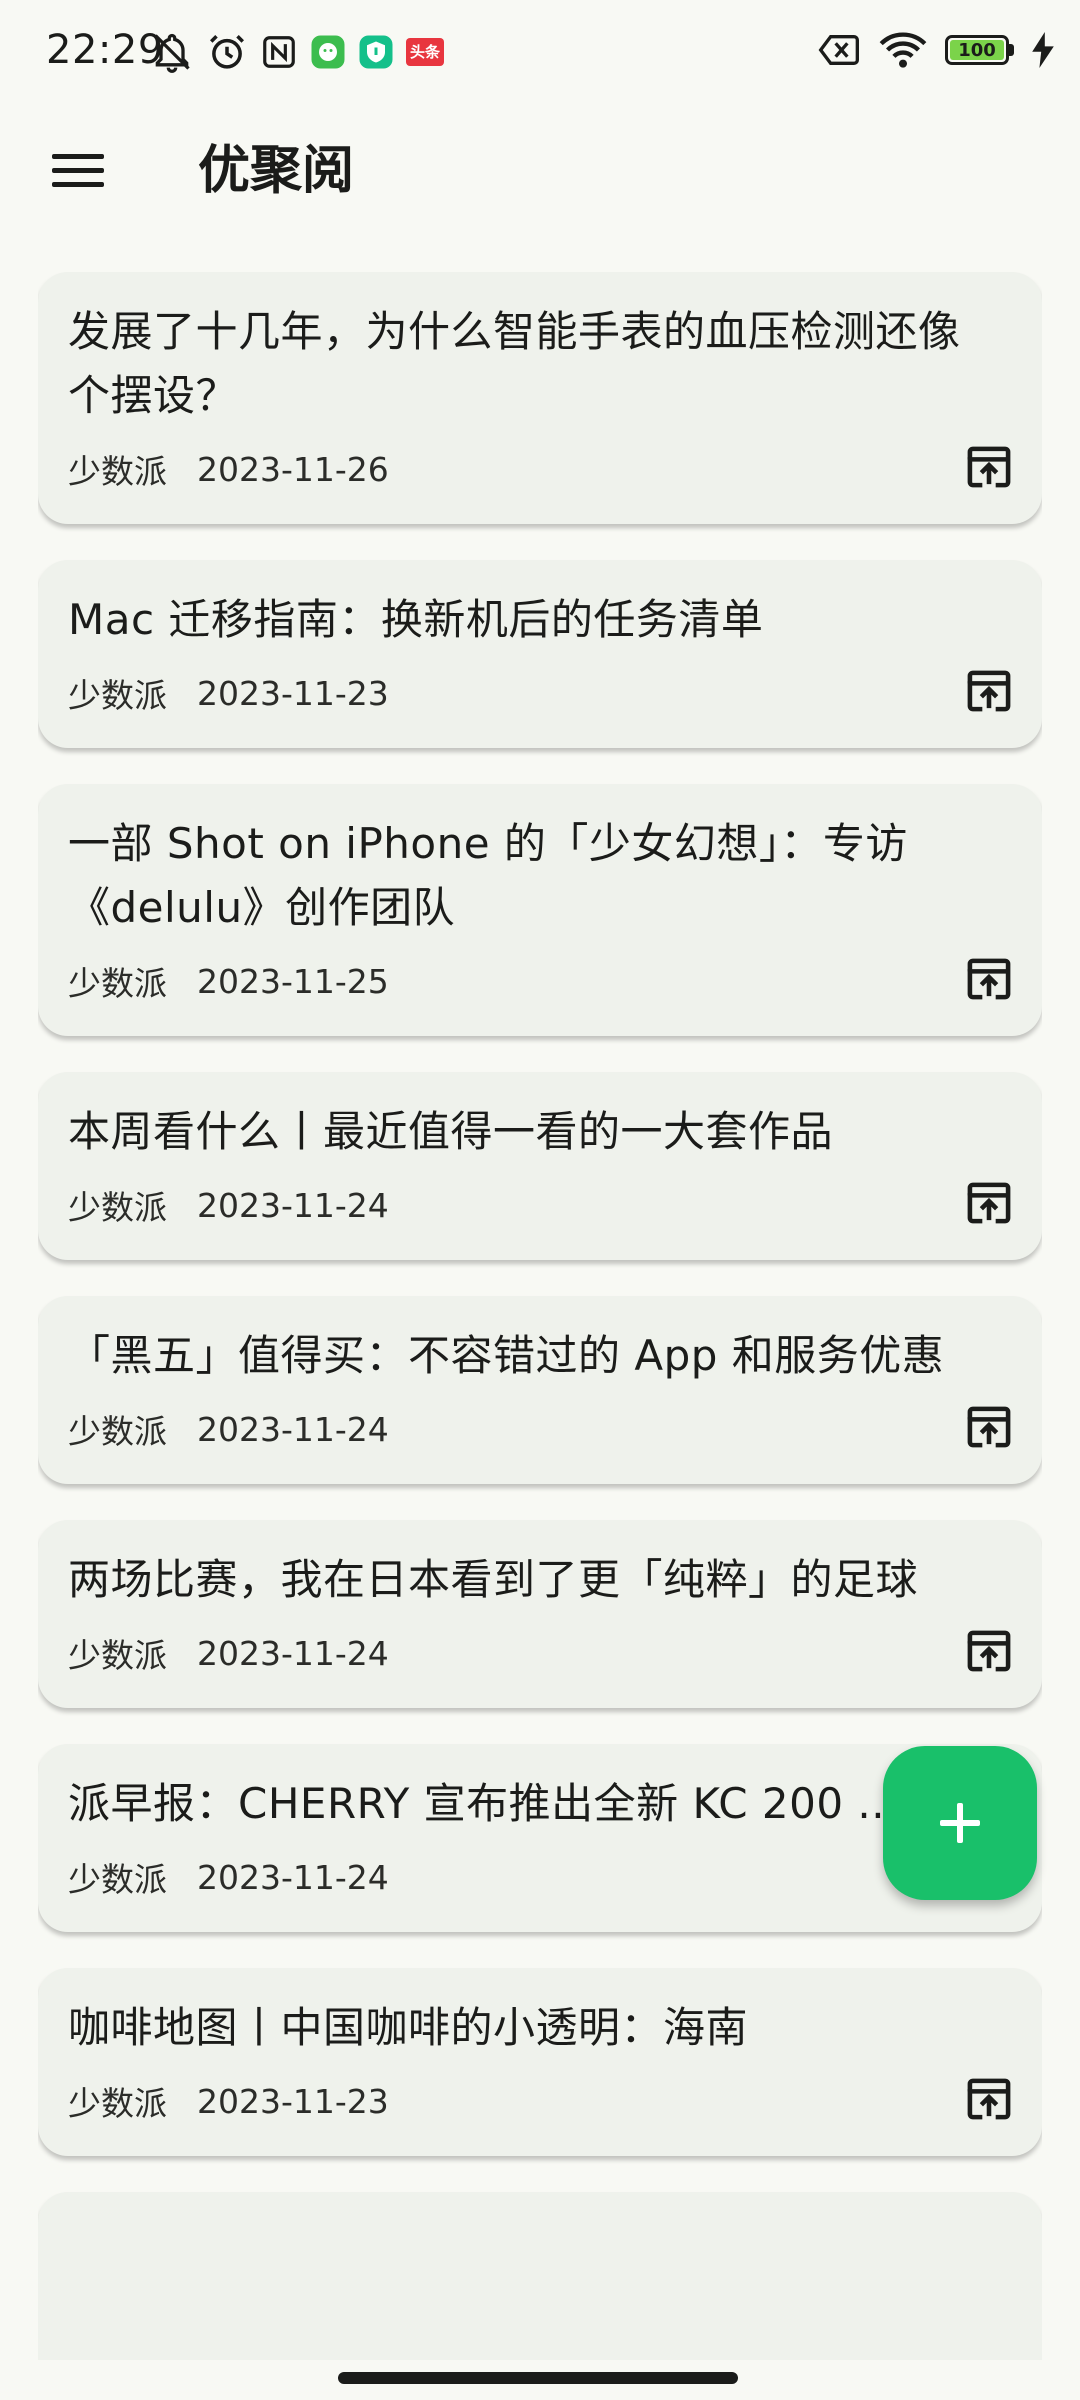 The image size is (1080, 2400). I want to click on status-bar: 22:29 头条 100, so click(540, 50).